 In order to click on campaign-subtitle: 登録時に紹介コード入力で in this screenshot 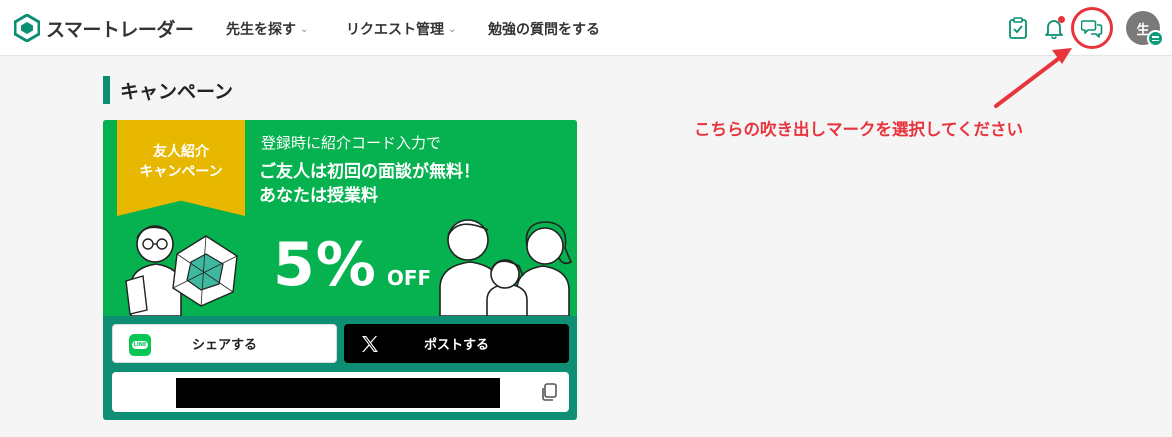, I will do `click(351, 143)`.